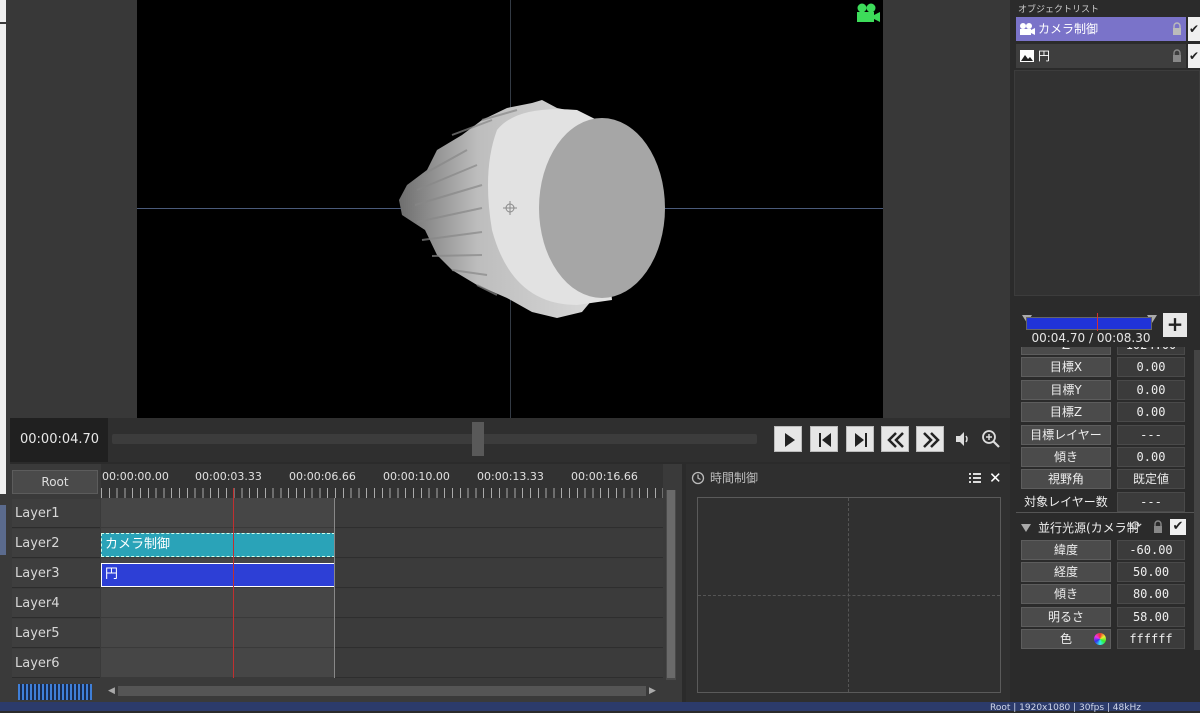 This screenshot has height=713, width=1200. Describe the element at coordinates (734, 478) in the screenshot. I see `time-control-title: 時間制御` at that location.